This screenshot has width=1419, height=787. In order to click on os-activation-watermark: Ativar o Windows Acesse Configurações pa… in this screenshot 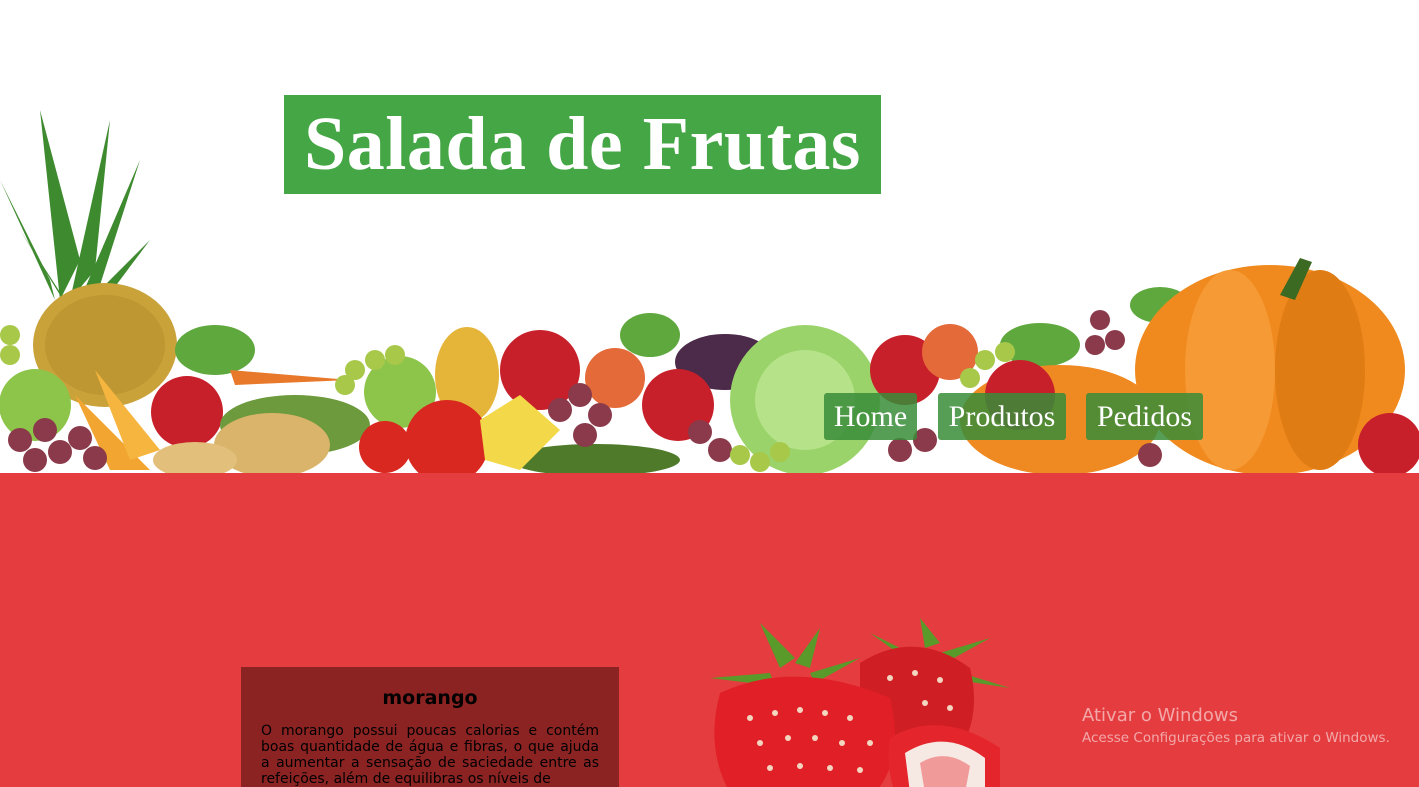, I will do `click(1236, 725)`.